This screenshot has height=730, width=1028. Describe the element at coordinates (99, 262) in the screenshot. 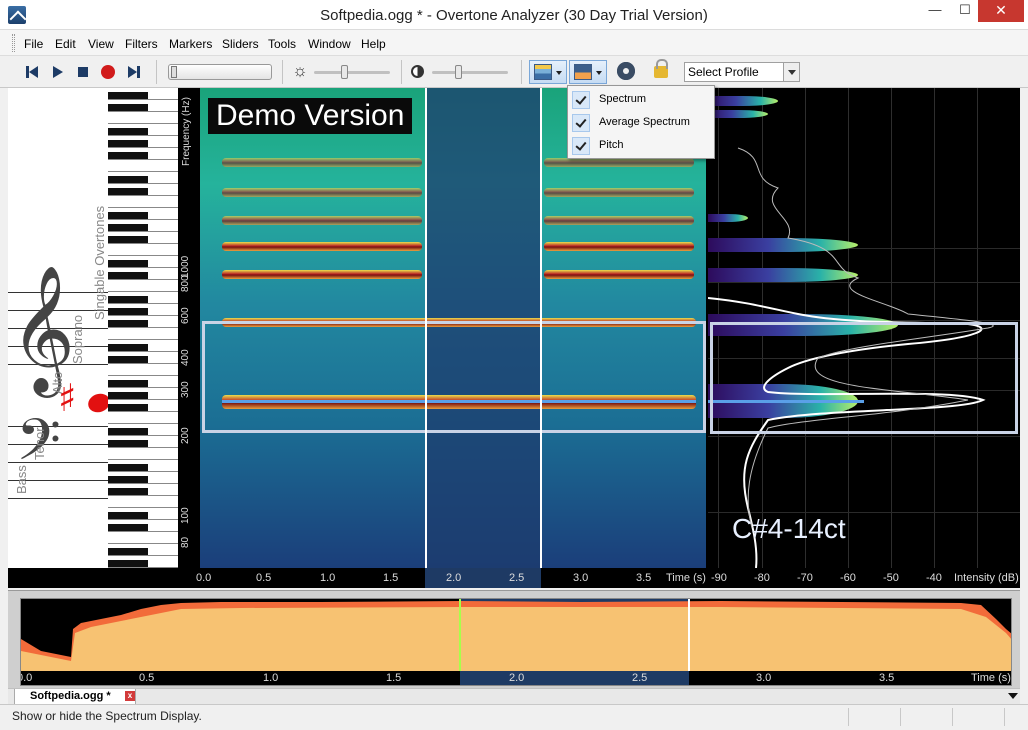

I see `voice-label-singable-overtones: Singable Overtones` at that location.